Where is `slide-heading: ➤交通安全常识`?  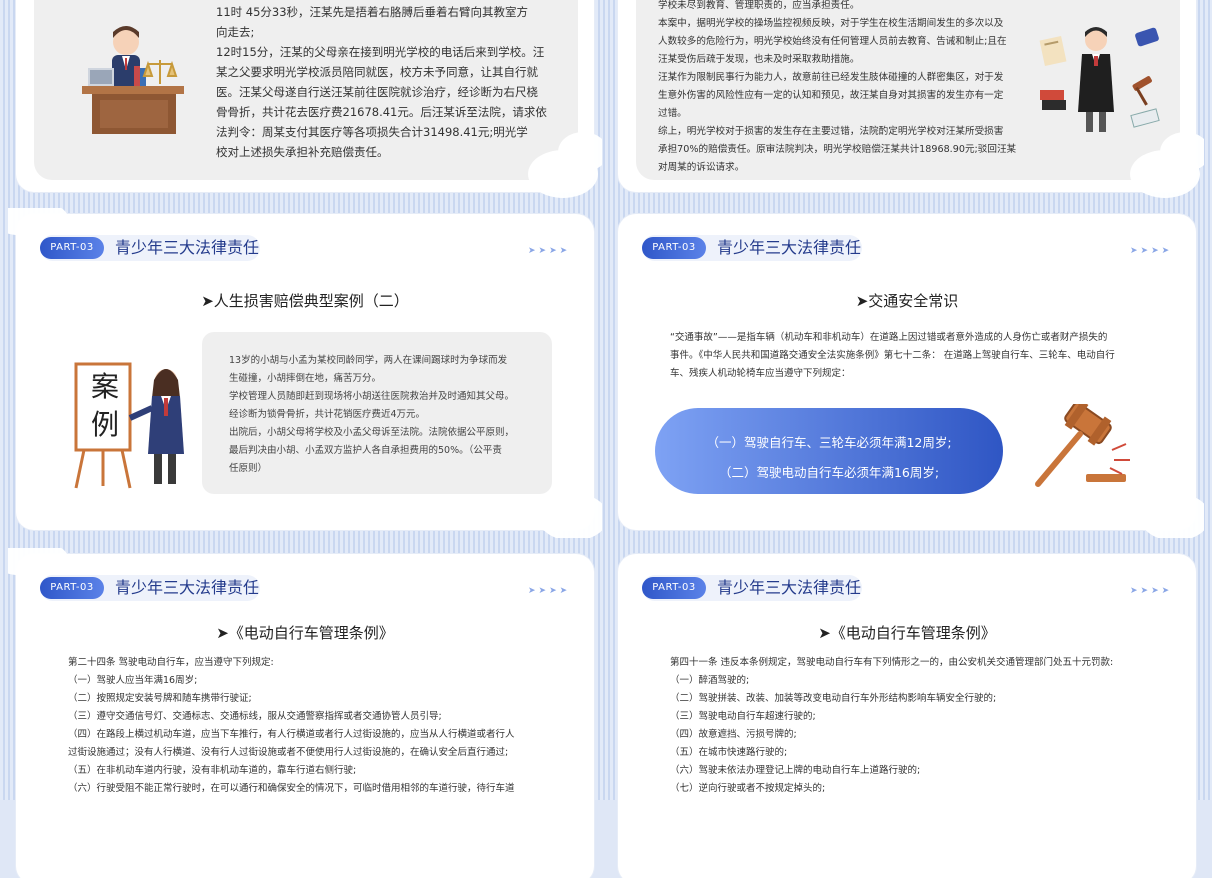 slide-heading: ➤交通安全常识 is located at coordinates (907, 301).